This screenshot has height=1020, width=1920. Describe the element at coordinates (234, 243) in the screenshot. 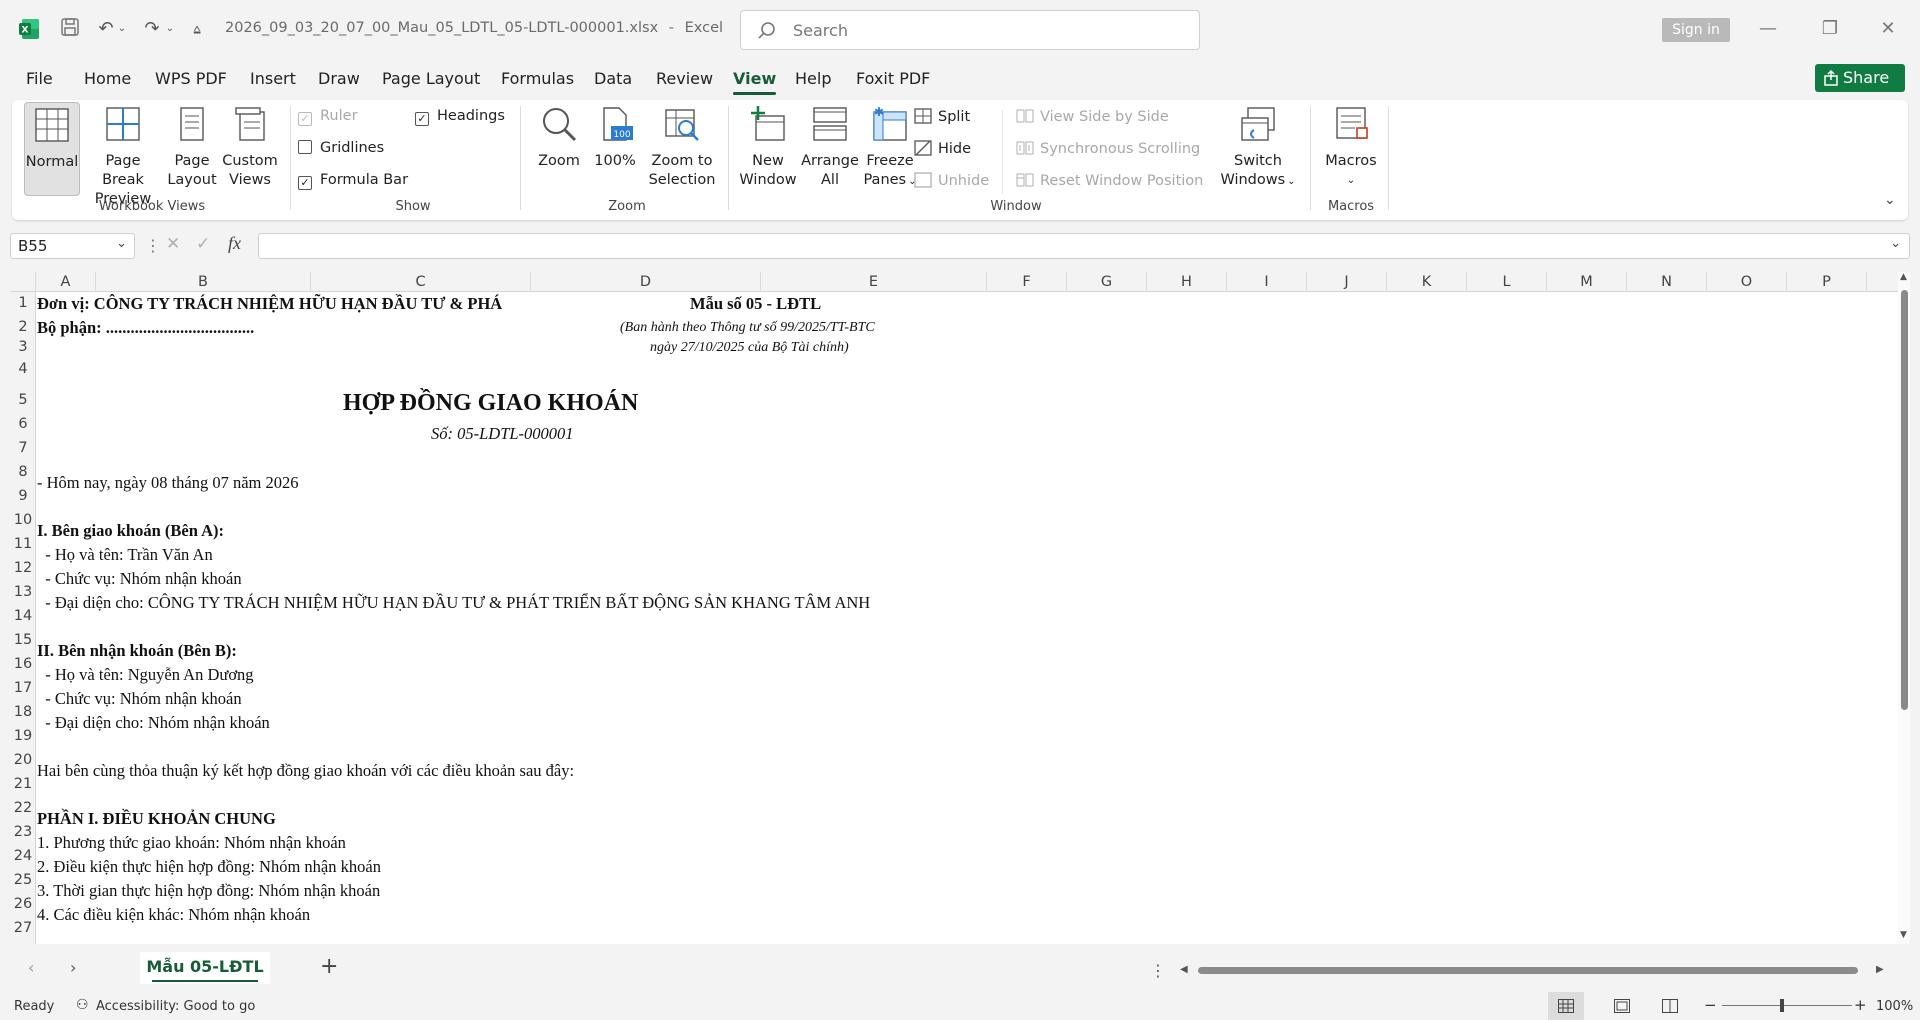

I see `insert-function-icon: fx` at that location.